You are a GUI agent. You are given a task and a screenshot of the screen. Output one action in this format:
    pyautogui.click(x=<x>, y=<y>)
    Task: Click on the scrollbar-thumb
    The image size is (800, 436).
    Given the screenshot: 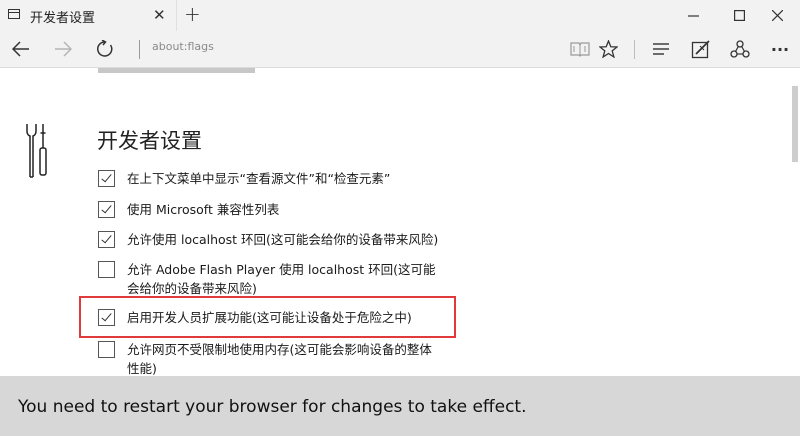 What is the action you would take?
    pyautogui.click(x=795, y=124)
    